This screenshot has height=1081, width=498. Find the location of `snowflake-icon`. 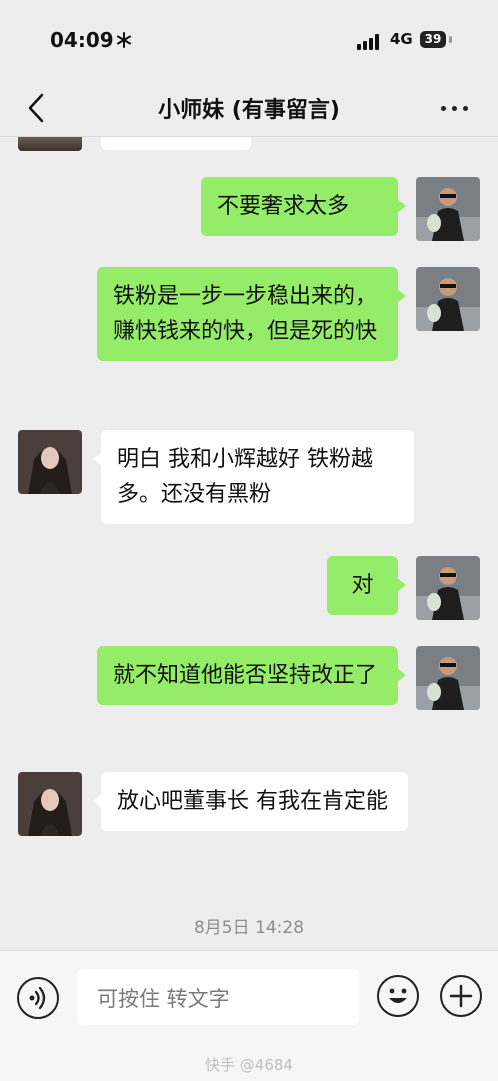

snowflake-icon is located at coordinates (124, 40).